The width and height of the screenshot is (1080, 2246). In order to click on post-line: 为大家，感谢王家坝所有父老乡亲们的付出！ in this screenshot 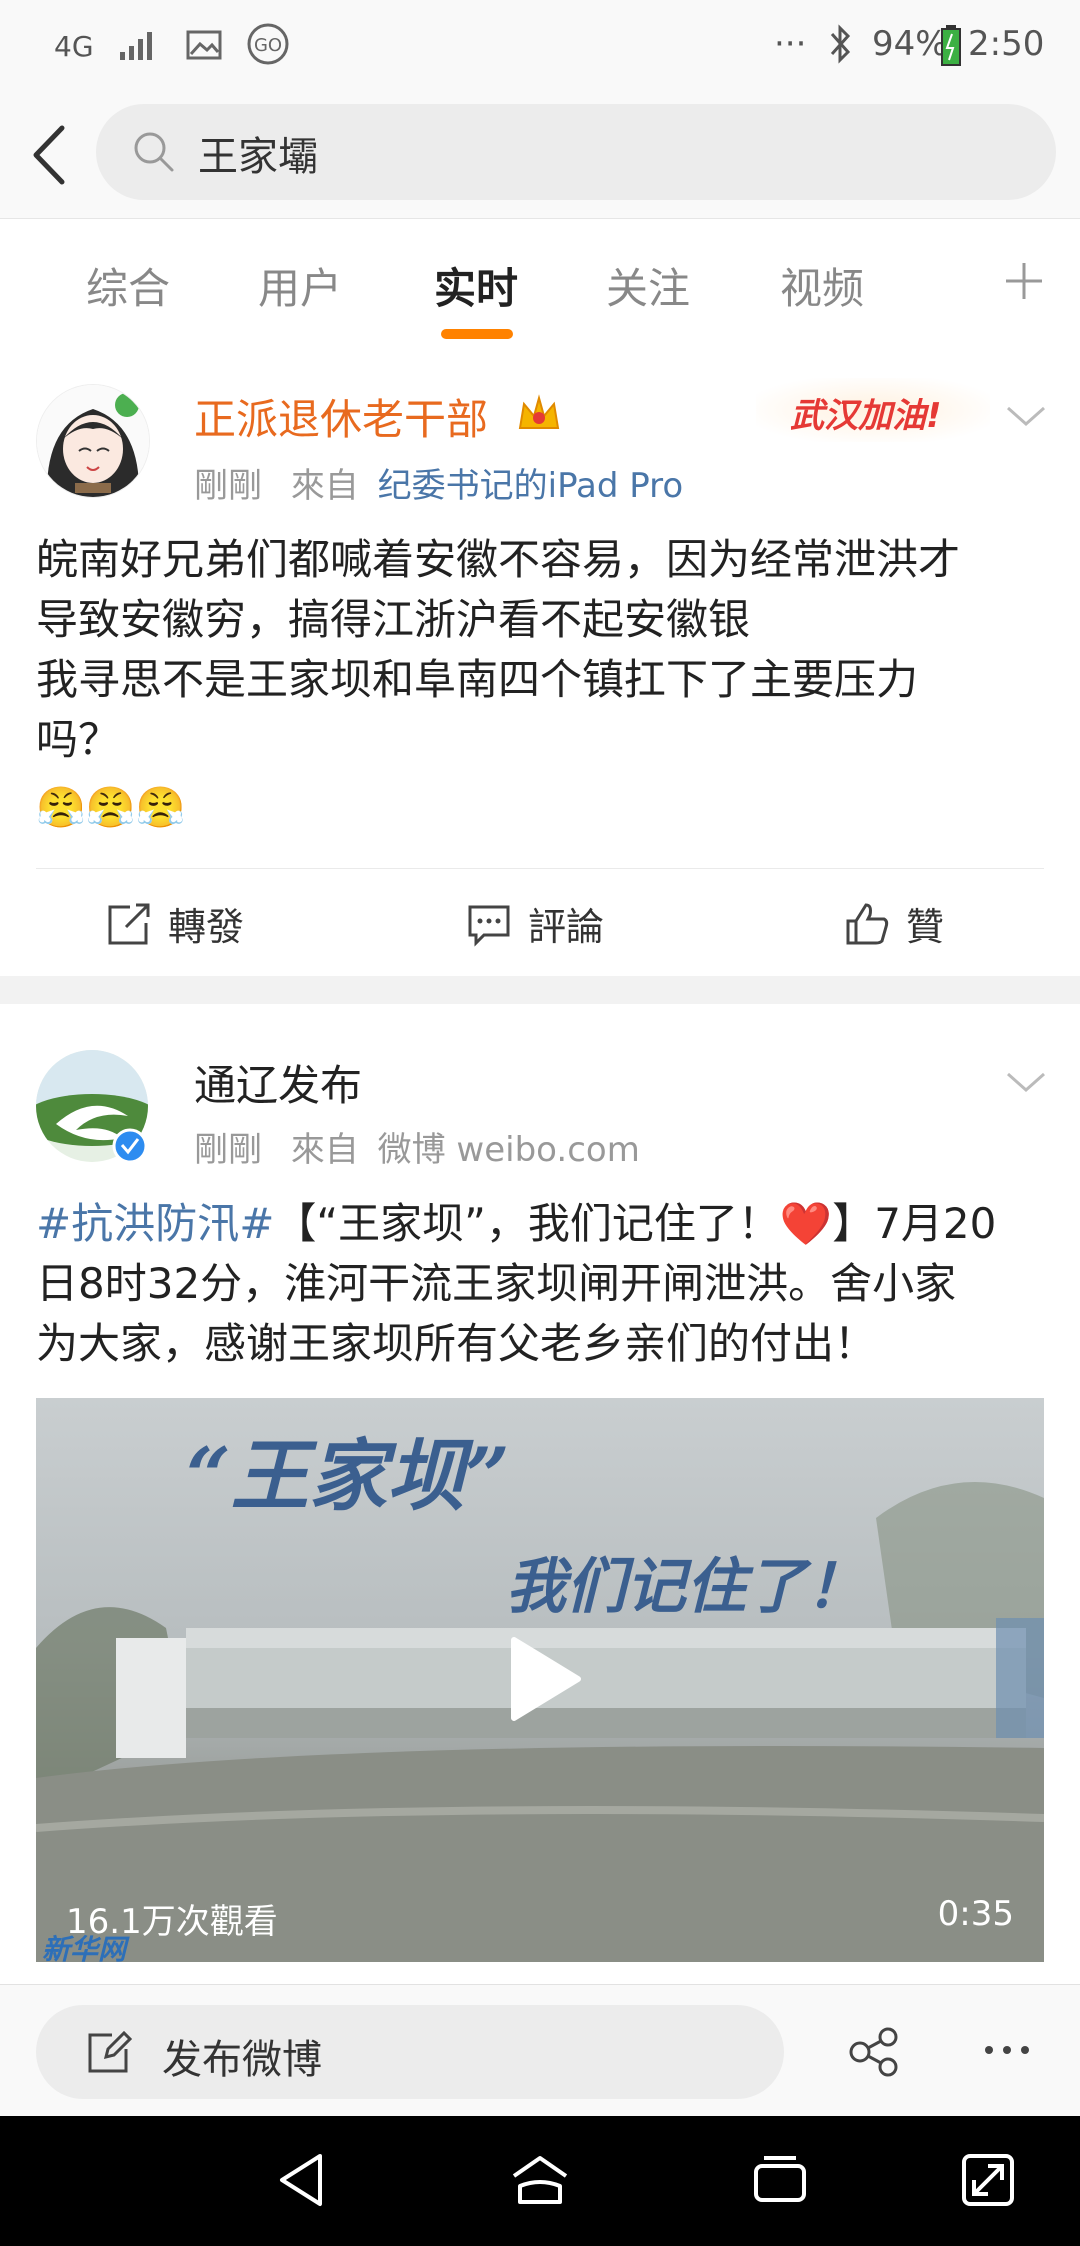, I will do `click(456, 1343)`.